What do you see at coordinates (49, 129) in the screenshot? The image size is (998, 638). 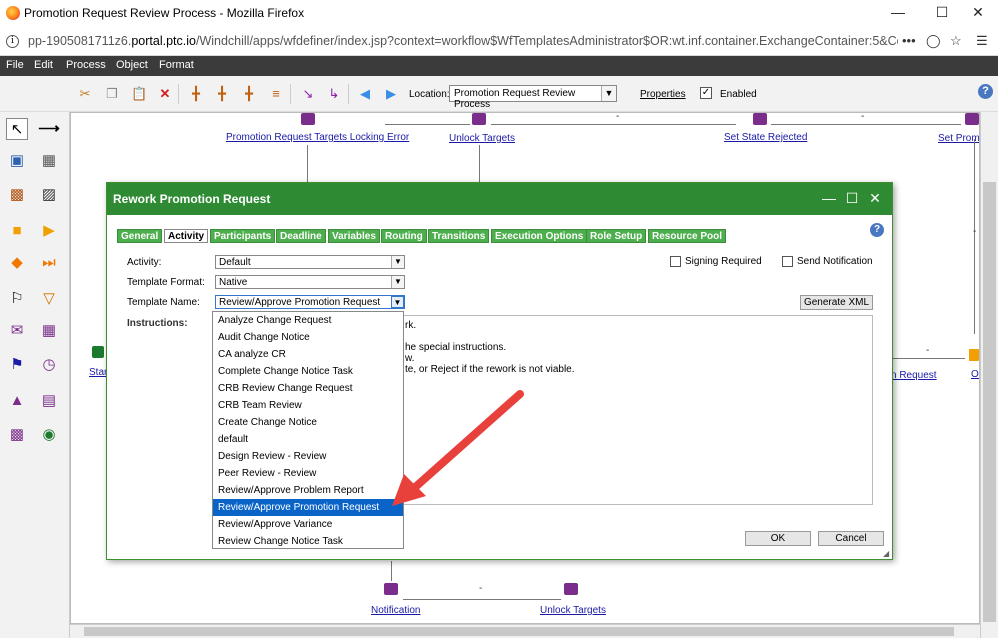 I see `connector-tool-icon: ⟶` at bounding box center [49, 129].